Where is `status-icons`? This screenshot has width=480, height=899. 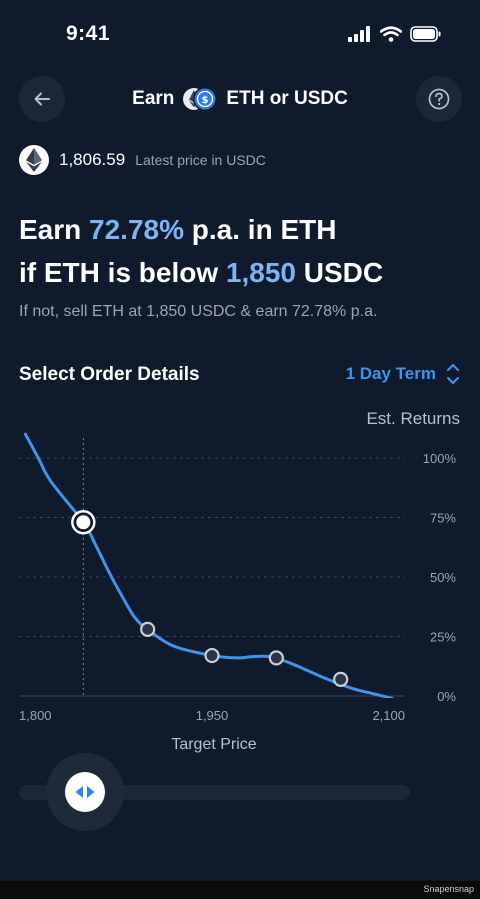
status-icons is located at coordinates (395, 34).